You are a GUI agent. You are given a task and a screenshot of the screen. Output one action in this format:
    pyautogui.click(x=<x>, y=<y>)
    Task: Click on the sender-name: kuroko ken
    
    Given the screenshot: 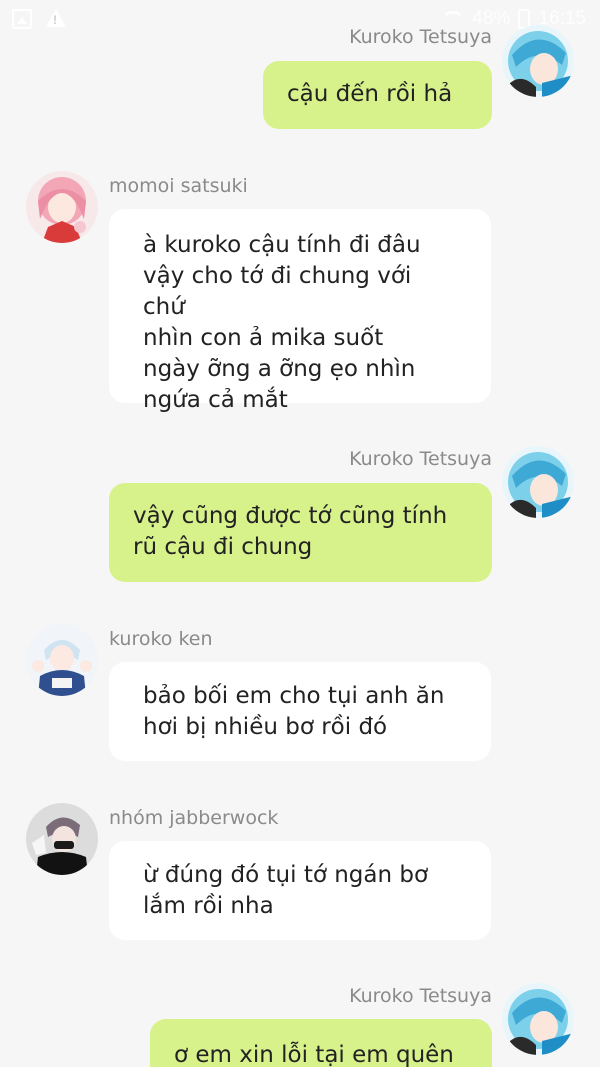 What is the action you would take?
    pyautogui.click(x=161, y=639)
    